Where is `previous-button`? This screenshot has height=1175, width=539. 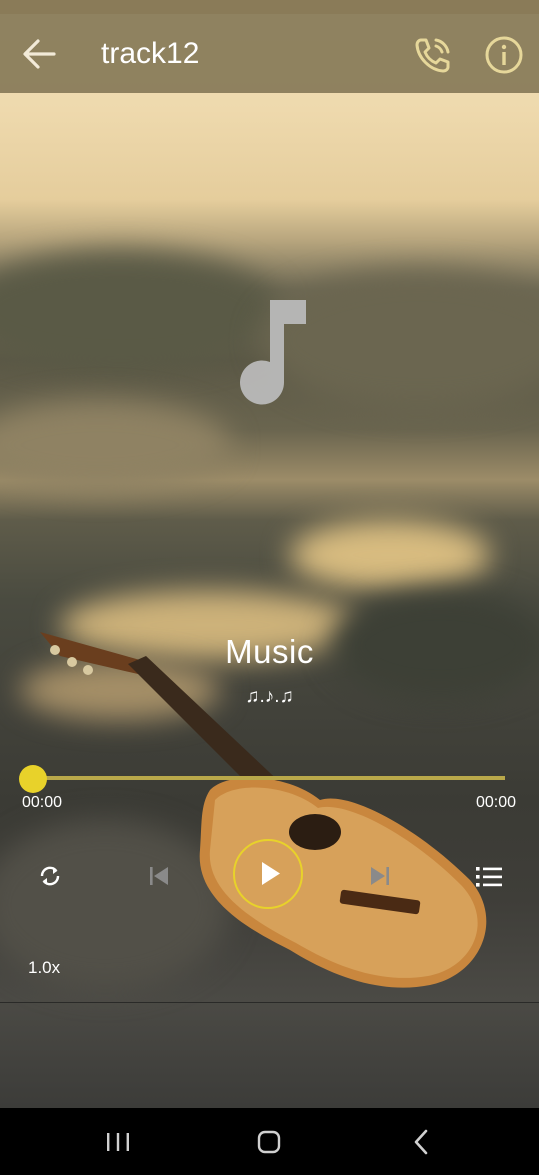
previous-button is located at coordinates (159, 876).